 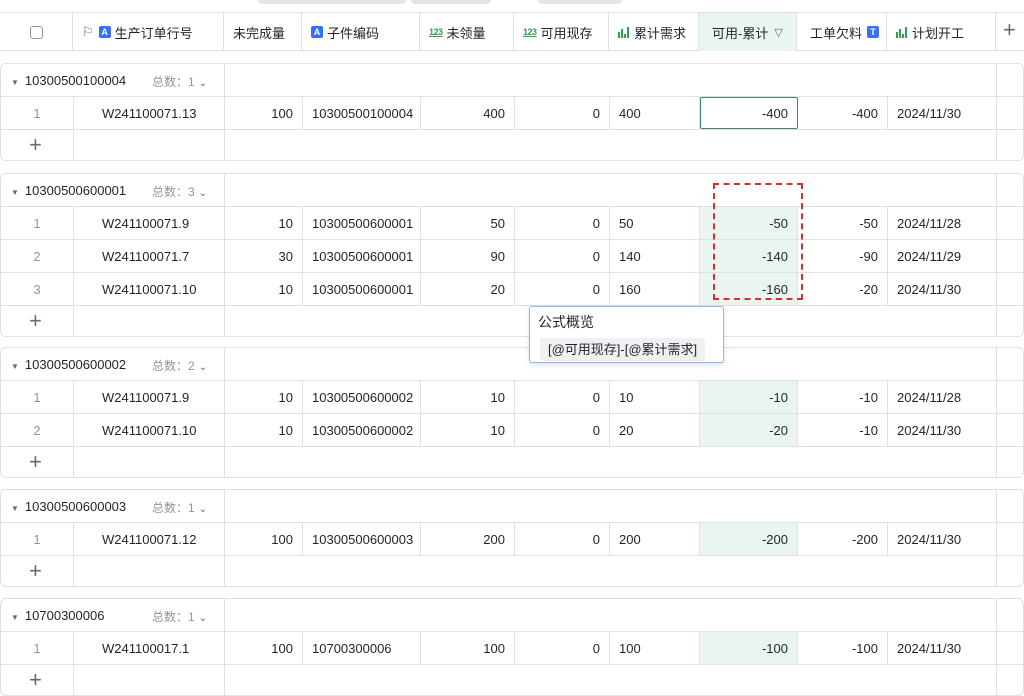 I want to click on shortage-cell: -50, so click(x=843, y=223).